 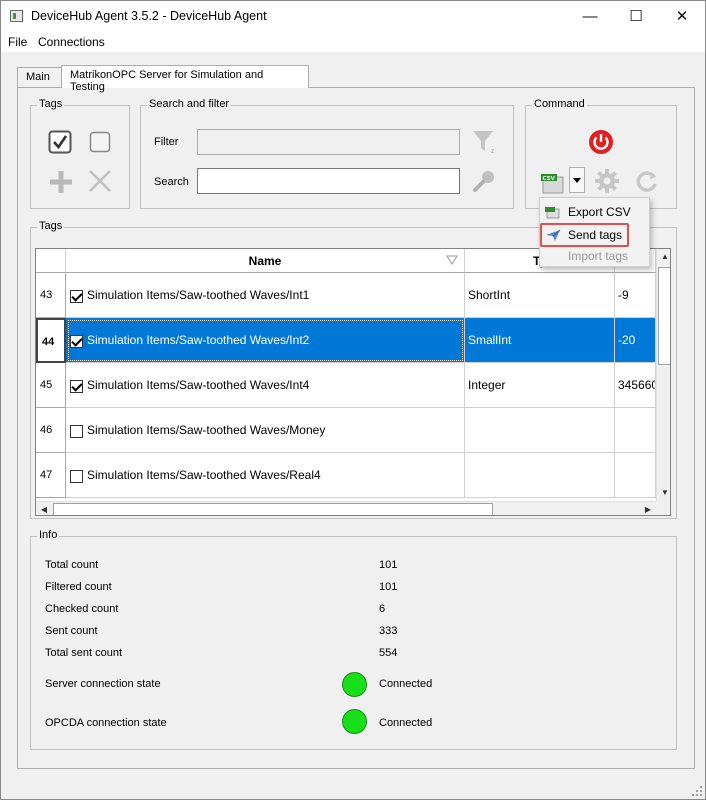 I want to click on server-state-label: Server connection state, so click(x=103, y=684).